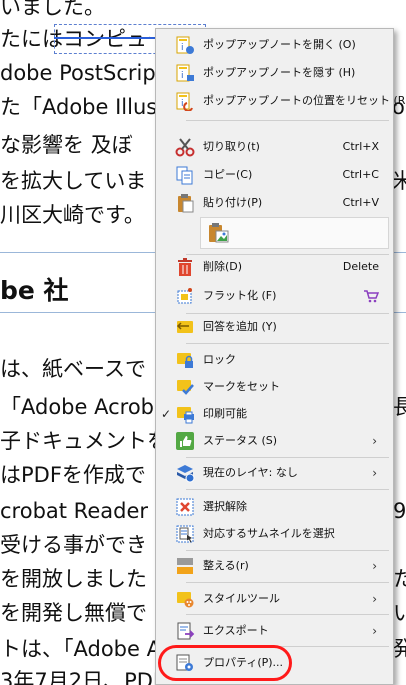 The height and width of the screenshot is (685, 406). I want to click on menu-item-label: ポップアップノートの位置をリセット (R), so click(304, 100).